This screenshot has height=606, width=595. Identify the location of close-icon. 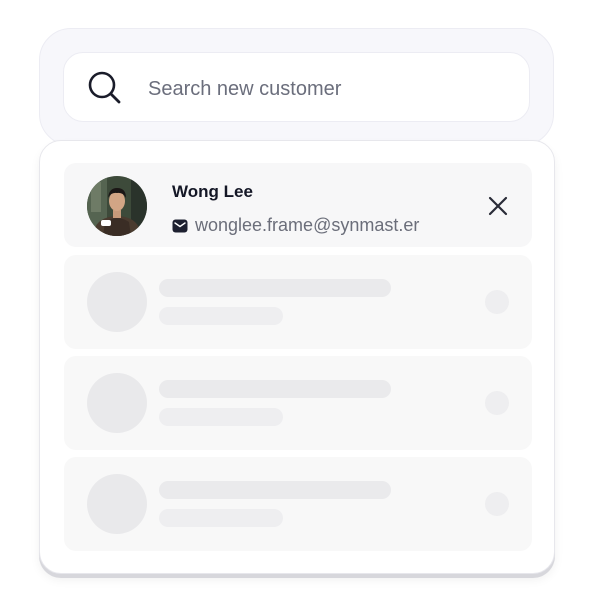
(498, 206).